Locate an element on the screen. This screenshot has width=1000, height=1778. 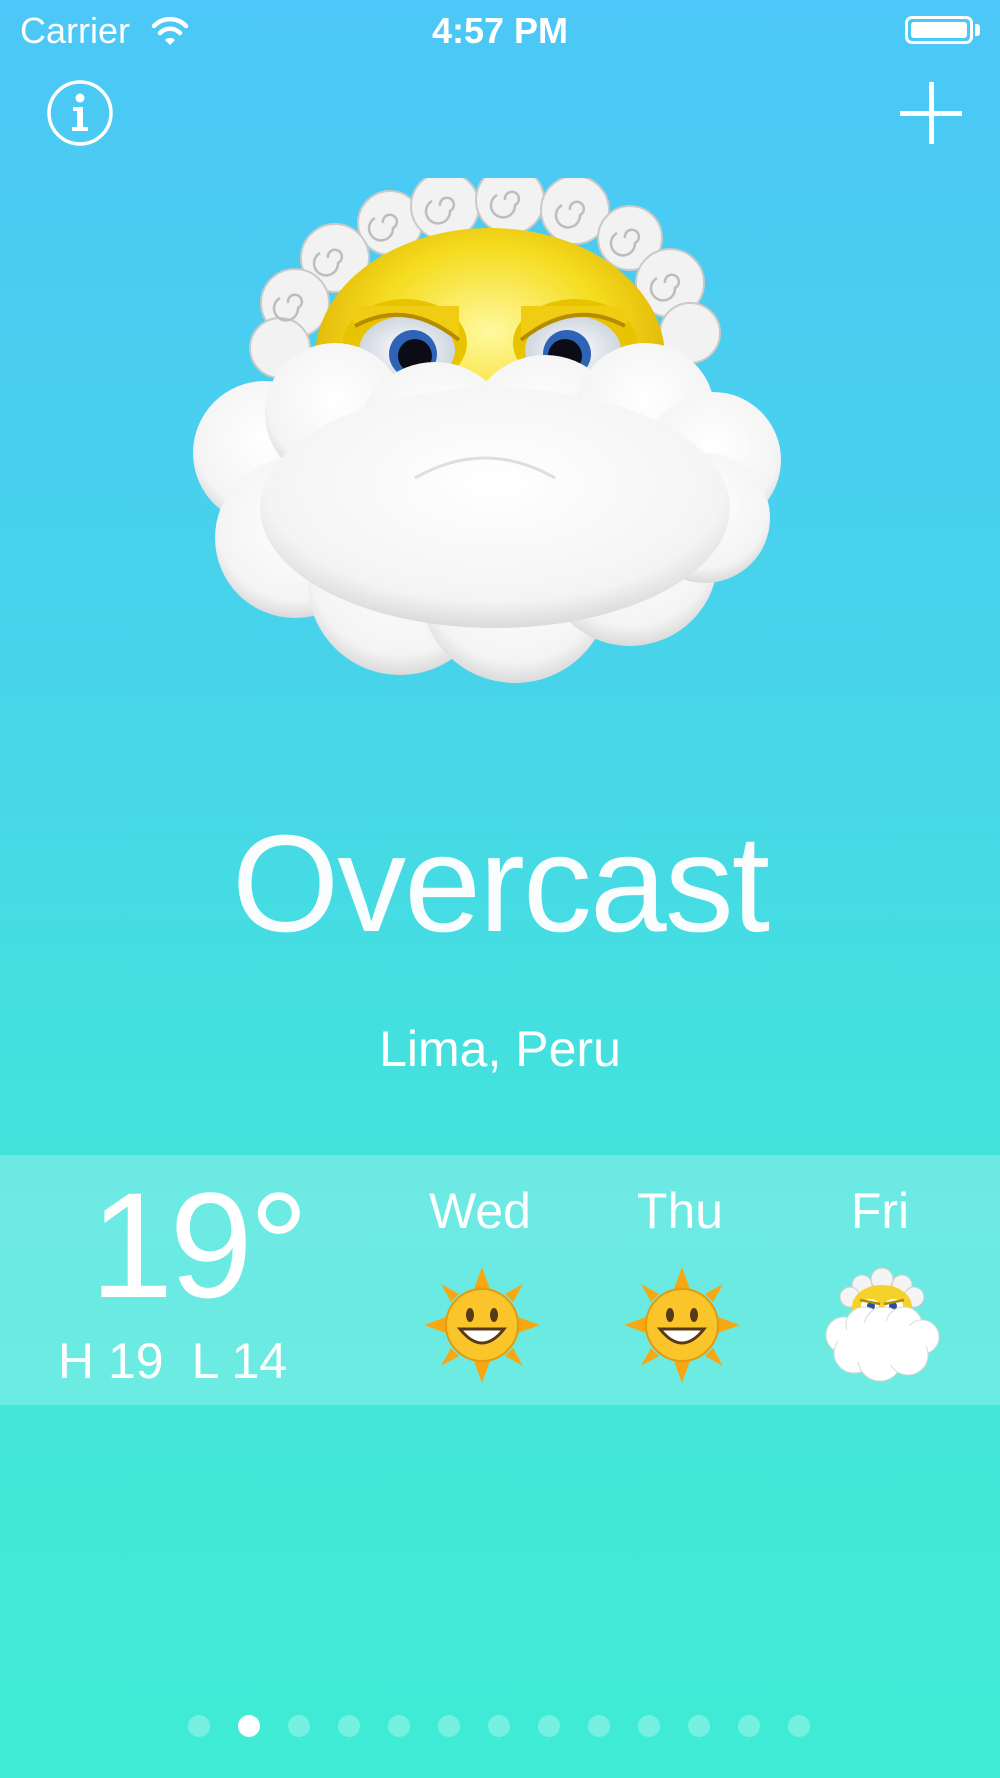
battery-tip is located at coordinates (977, 30).